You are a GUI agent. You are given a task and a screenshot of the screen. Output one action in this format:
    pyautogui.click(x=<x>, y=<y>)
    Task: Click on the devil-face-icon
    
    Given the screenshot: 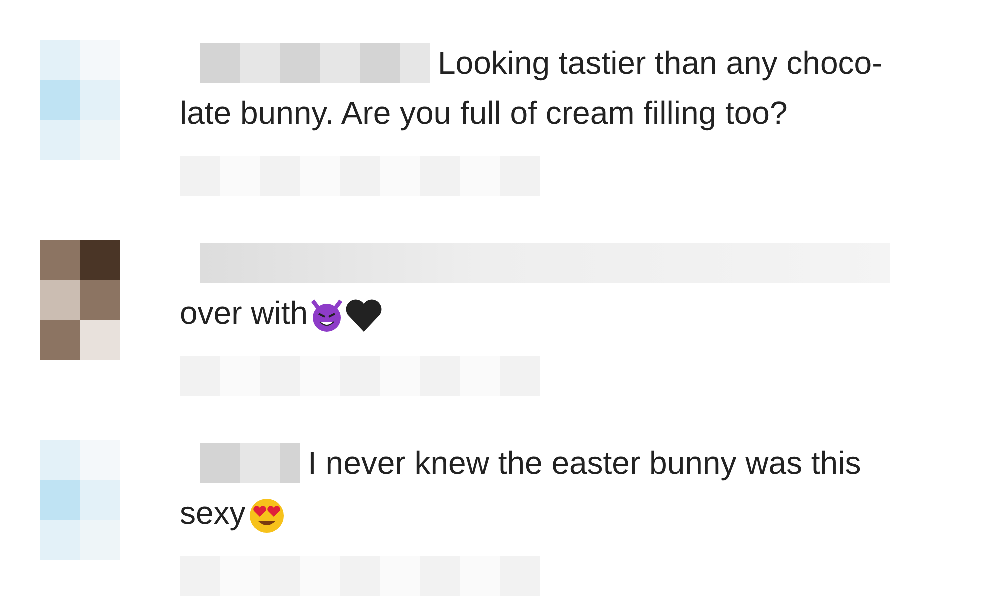 What is the action you would take?
    pyautogui.click(x=327, y=315)
    